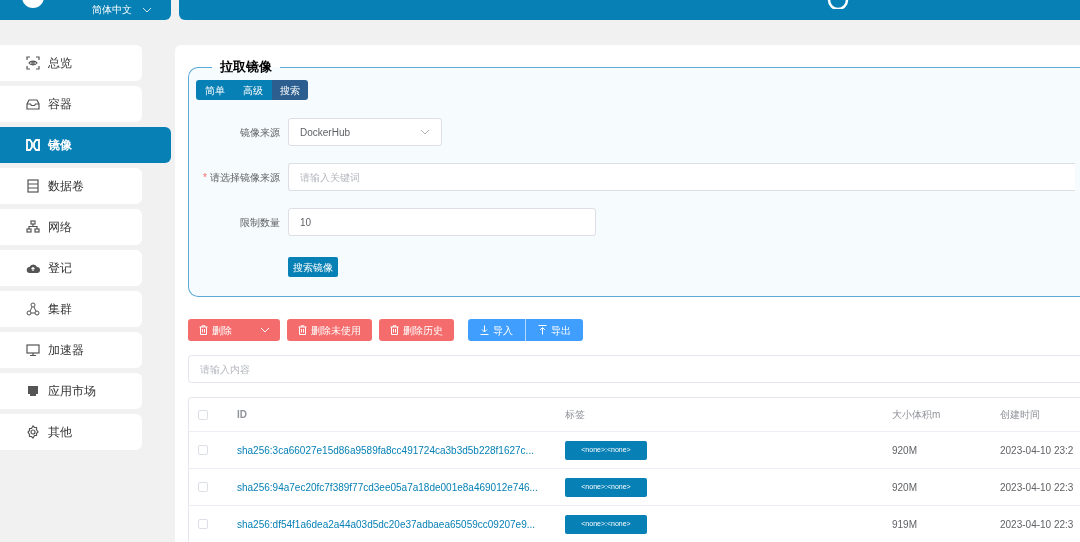 The height and width of the screenshot is (542, 1080). Describe the element at coordinates (838, 4) in the screenshot. I see `logo-icon` at that location.